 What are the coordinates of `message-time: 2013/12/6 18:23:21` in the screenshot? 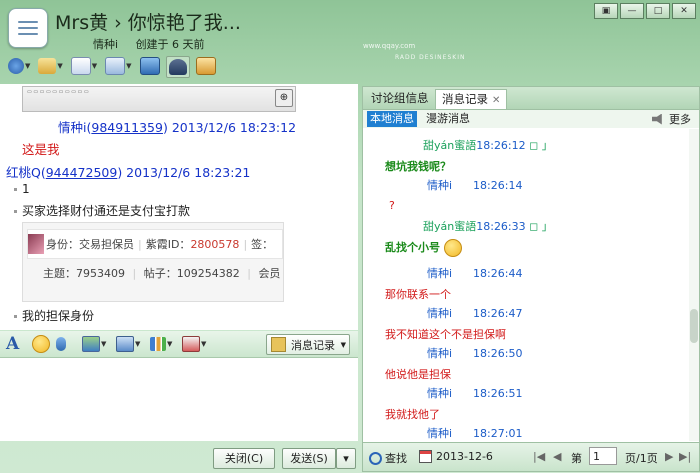 It's located at (188, 172).